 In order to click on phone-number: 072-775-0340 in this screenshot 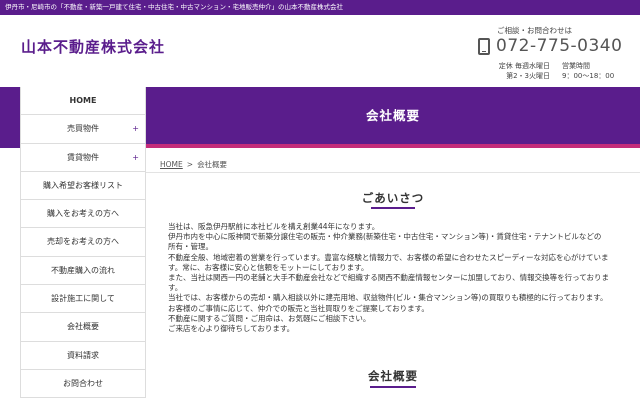, I will do `click(559, 46)`.